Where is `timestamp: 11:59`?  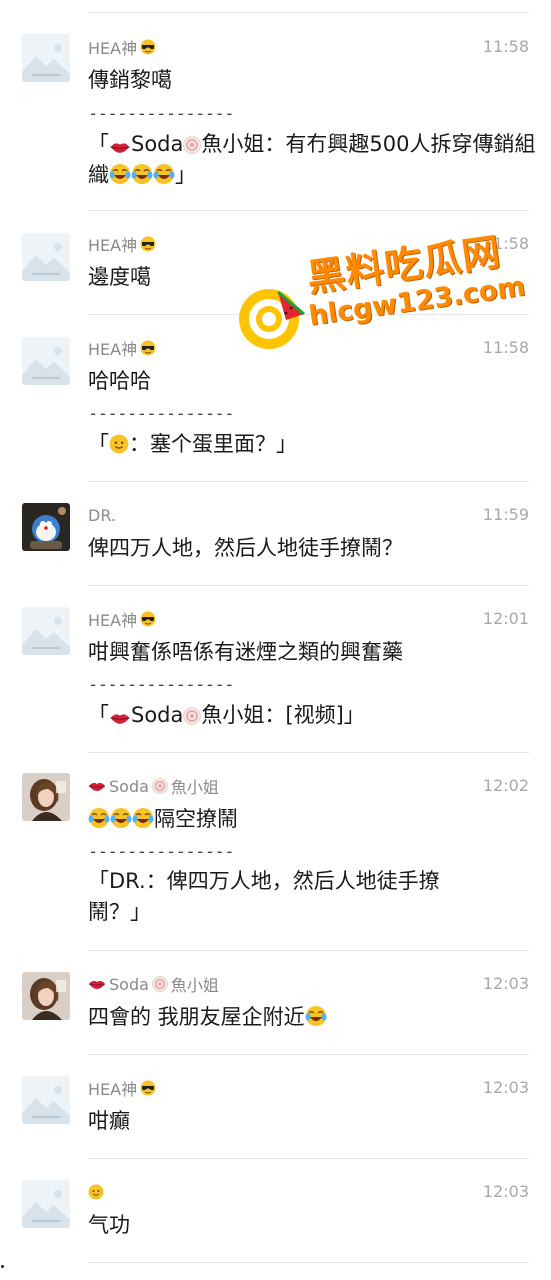 timestamp: 11:59 is located at coordinates (505, 514).